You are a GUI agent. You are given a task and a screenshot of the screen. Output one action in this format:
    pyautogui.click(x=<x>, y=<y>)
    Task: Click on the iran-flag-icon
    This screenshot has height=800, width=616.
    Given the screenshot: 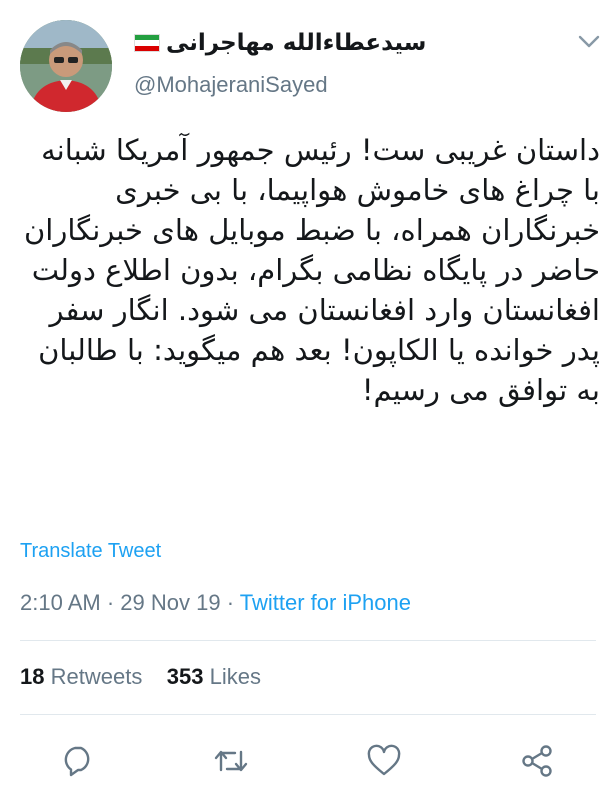 What is the action you would take?
    pyautogui.click(x=147, y=43)
    